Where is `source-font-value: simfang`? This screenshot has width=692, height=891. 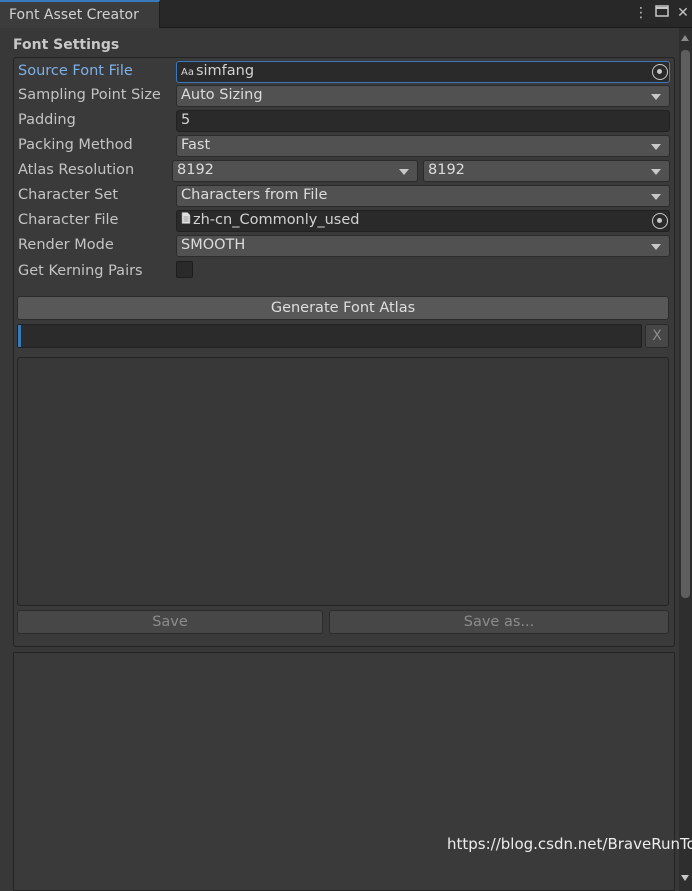 source-font-value: simfang is located at coordinates (225, 71).